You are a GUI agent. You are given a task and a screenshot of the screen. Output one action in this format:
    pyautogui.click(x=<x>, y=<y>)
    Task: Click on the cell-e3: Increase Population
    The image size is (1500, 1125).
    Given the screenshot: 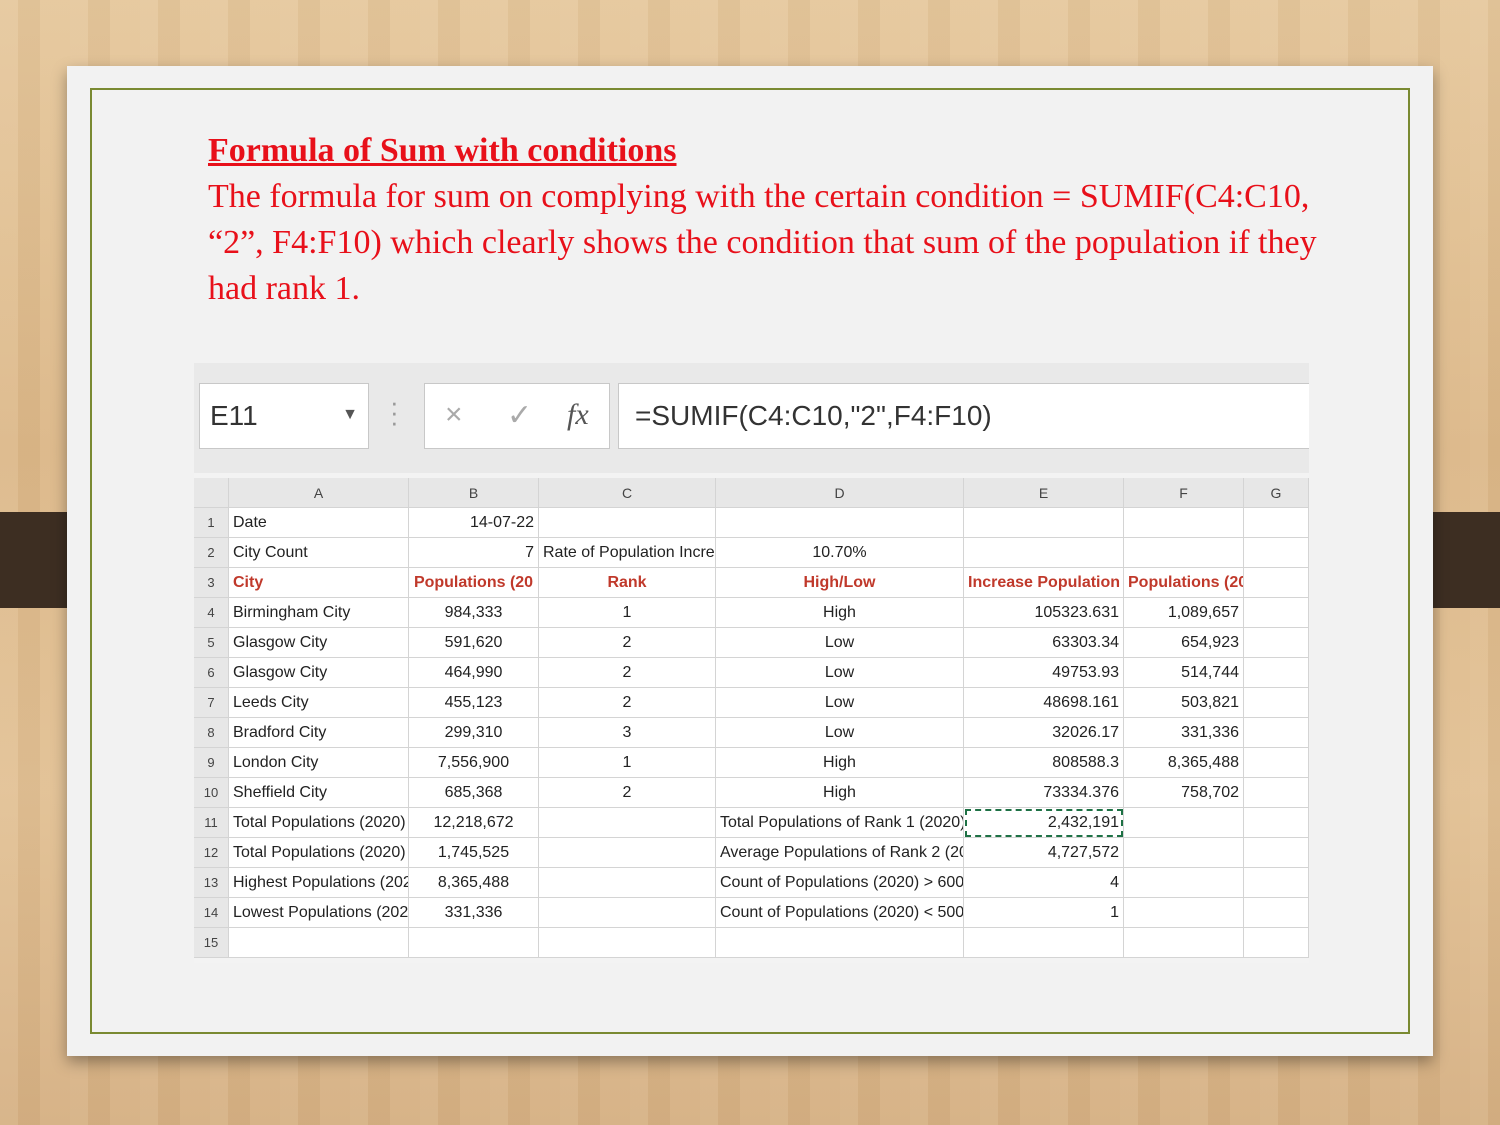 What is the action you would take?
    pyautogui.click(x=1044, y=583)
    